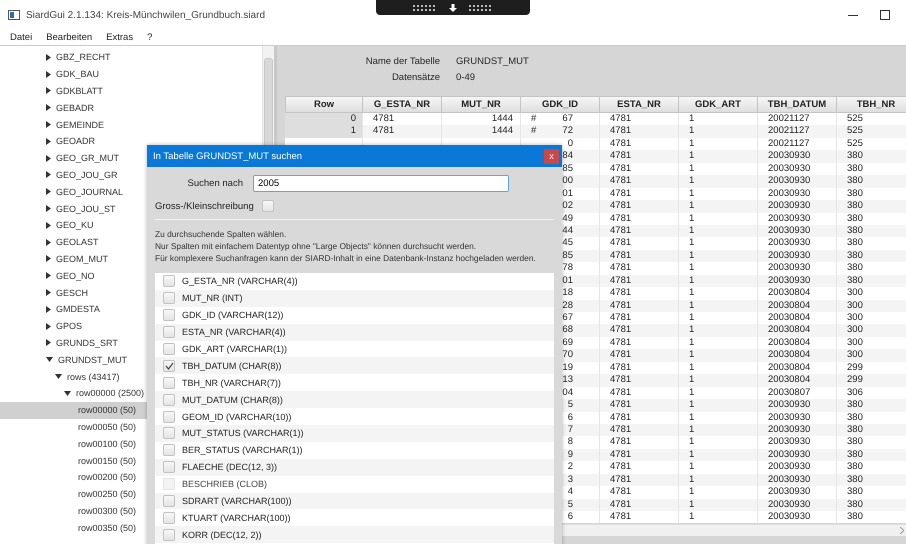  I want to click on column-option-label: FLAECHE (DEC(12, 3)), so click(230, 467).